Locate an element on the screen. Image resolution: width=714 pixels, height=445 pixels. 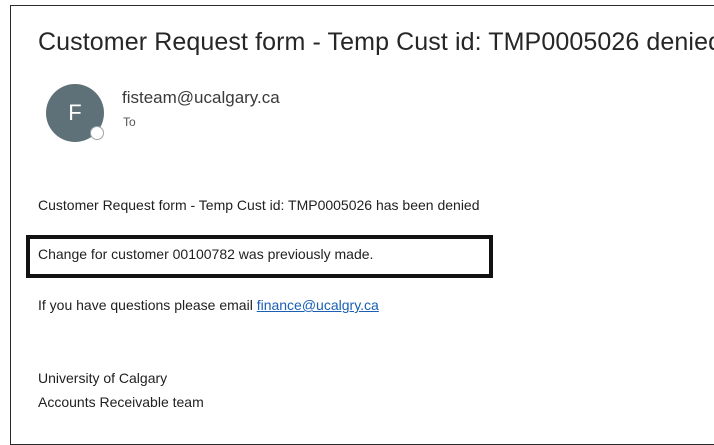
avatar-initial: F is located at coordinates (75, 112).